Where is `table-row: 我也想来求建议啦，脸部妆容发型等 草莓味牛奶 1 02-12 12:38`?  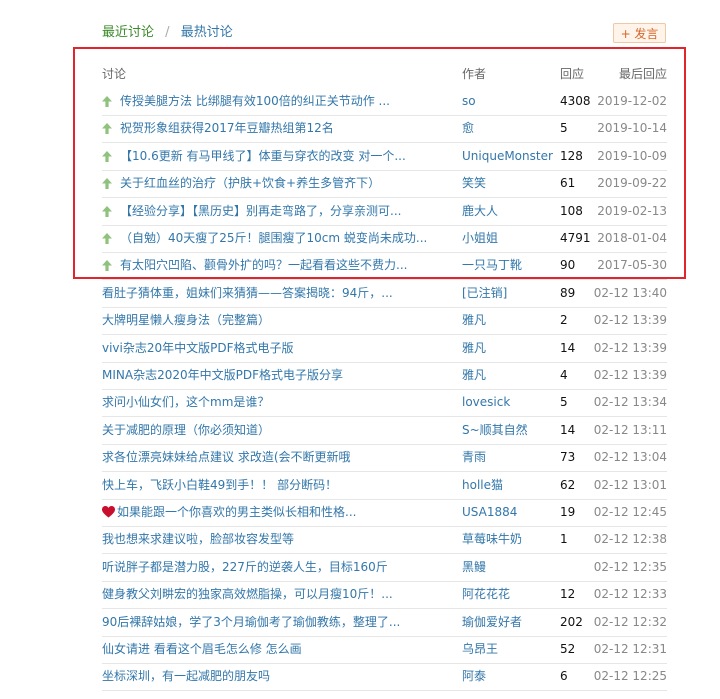 table-row: 我也想来求建议啦，脸部妆容发型等 草莓味牛奶 1 02-12 12:38 is located at coordinates (384, 540).